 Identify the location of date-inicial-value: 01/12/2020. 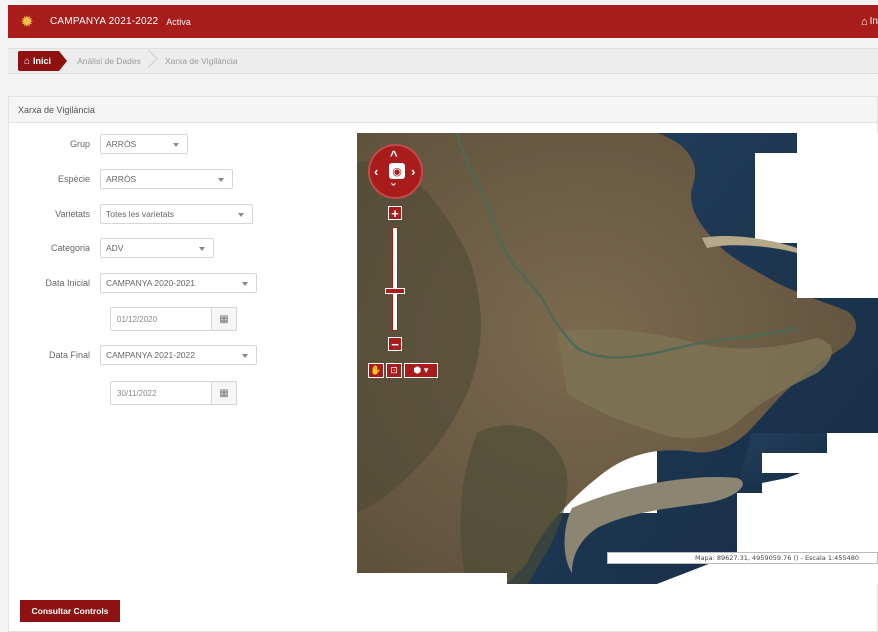
(137, 319).